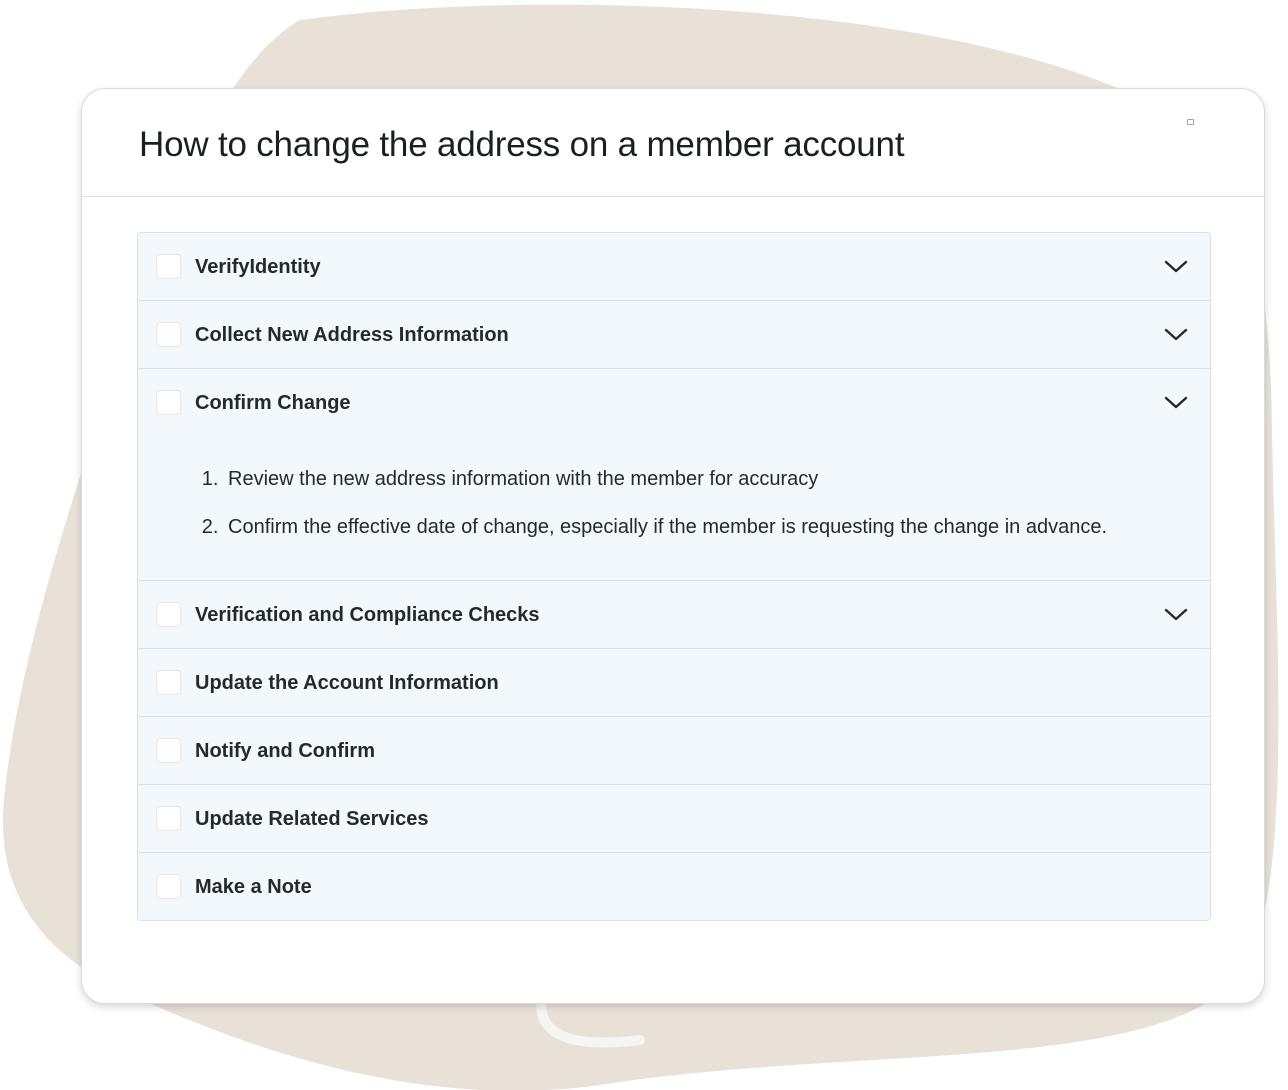 This screenshot has width=1288, height=1090. I want to click on section-label: Make a Note, so click(253, 887).